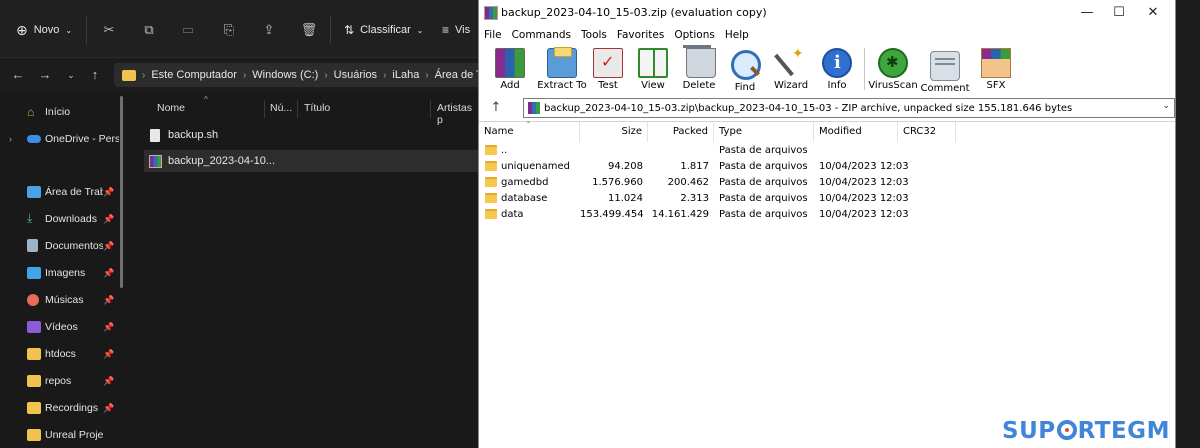 This screenshot has height=448, width=1200. Describe the element at coordinates (312, 135) in the screenshot. I see `file-row: backup.sh` at that location.